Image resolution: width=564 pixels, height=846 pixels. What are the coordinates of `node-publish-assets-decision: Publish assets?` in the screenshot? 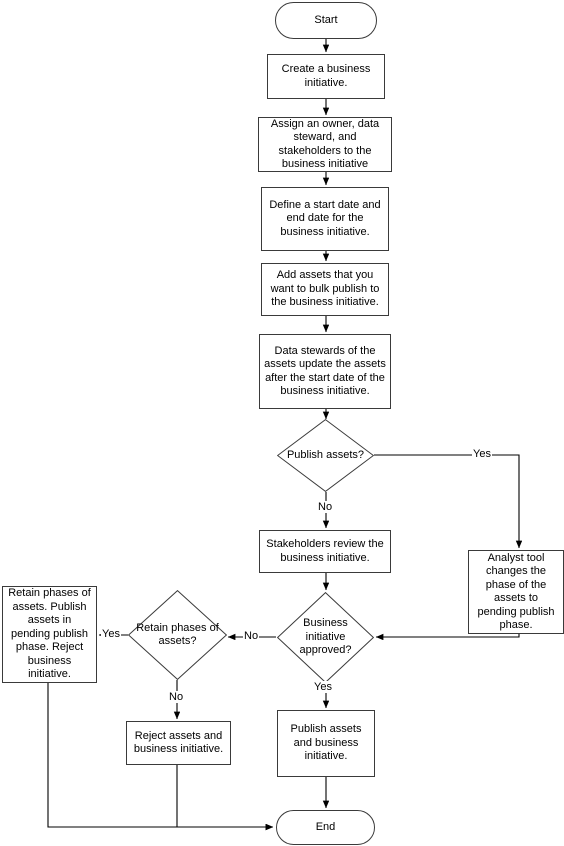 It's located at (325, 455).